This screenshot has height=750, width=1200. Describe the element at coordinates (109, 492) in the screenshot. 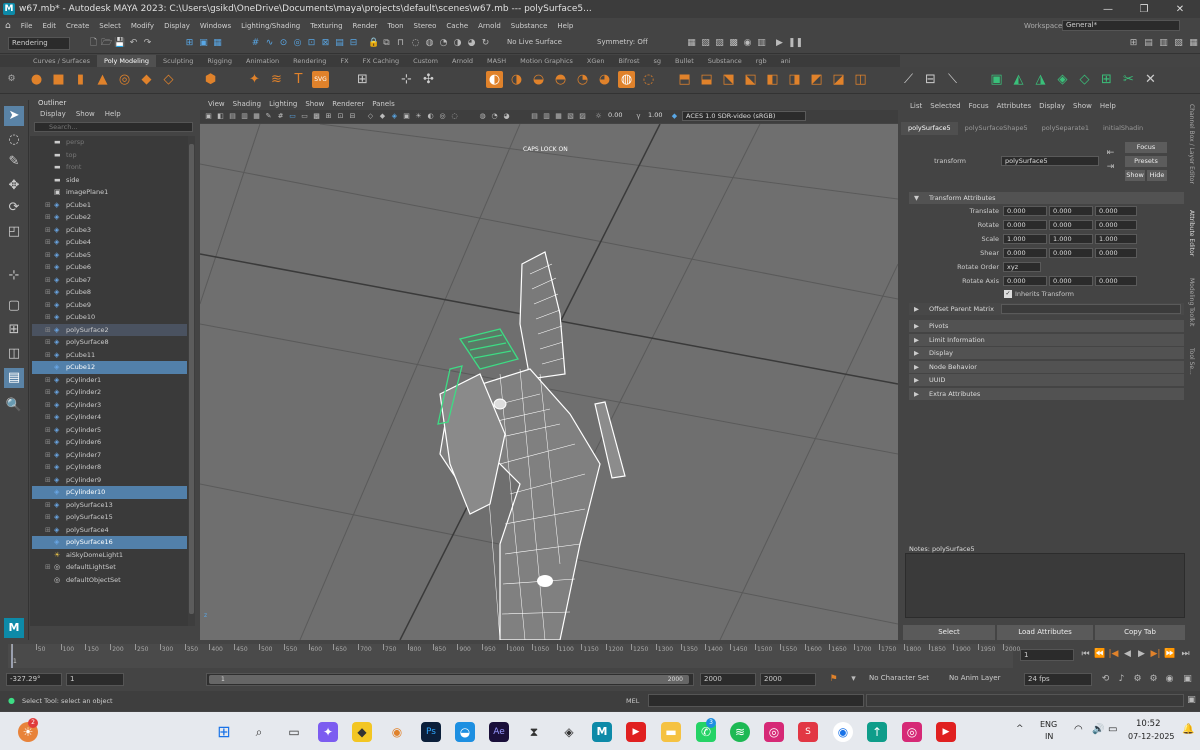

I see `outliner-item-pcylinder10: ◈ pCylinder10` at that location.